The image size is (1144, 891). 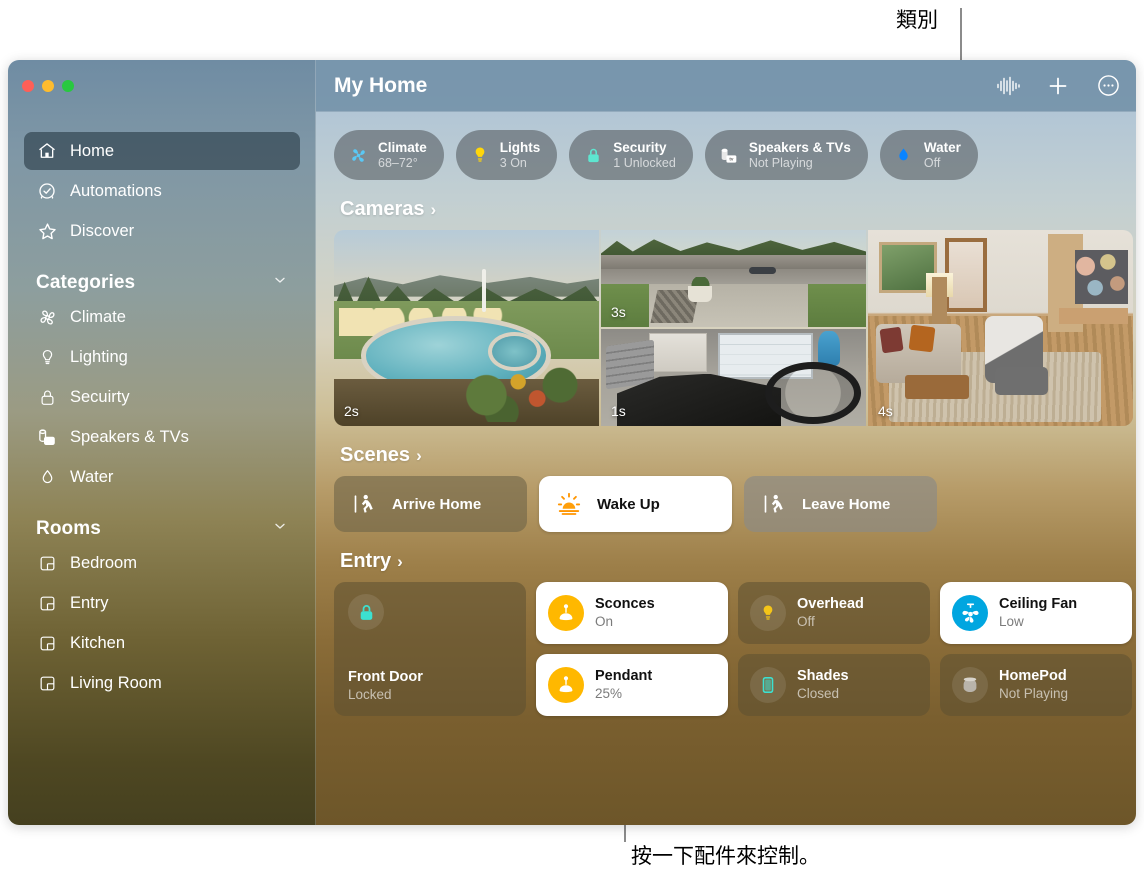 I want to click on lock-icon, so click(x=47, y=397).